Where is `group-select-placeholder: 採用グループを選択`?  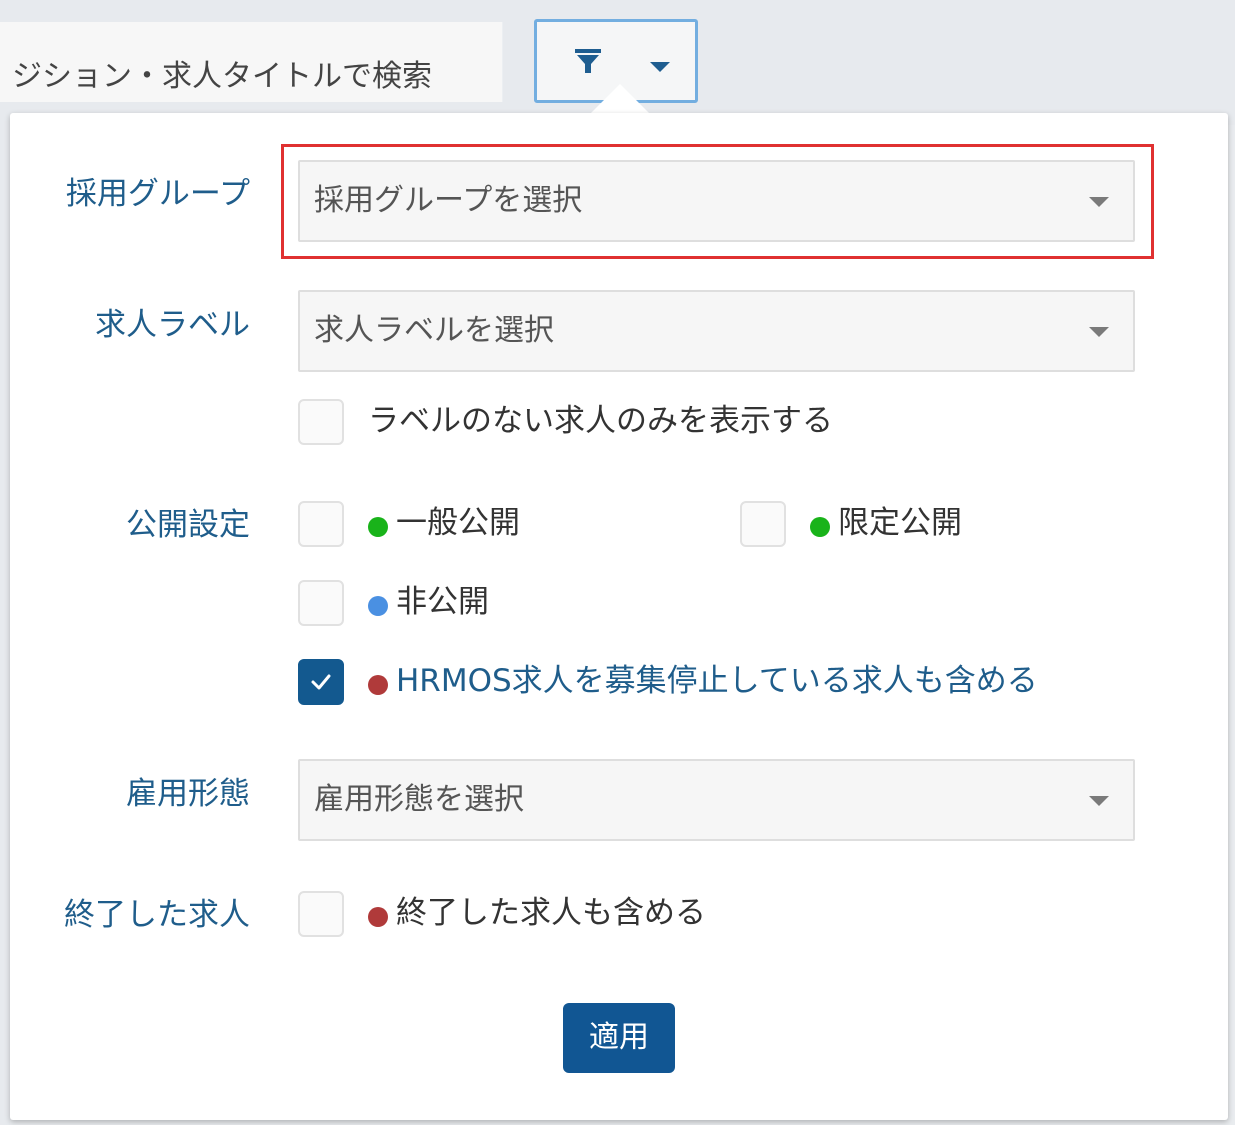 group-select-placeholder: 採用グループを選択 is located at coordinates (448, 200).